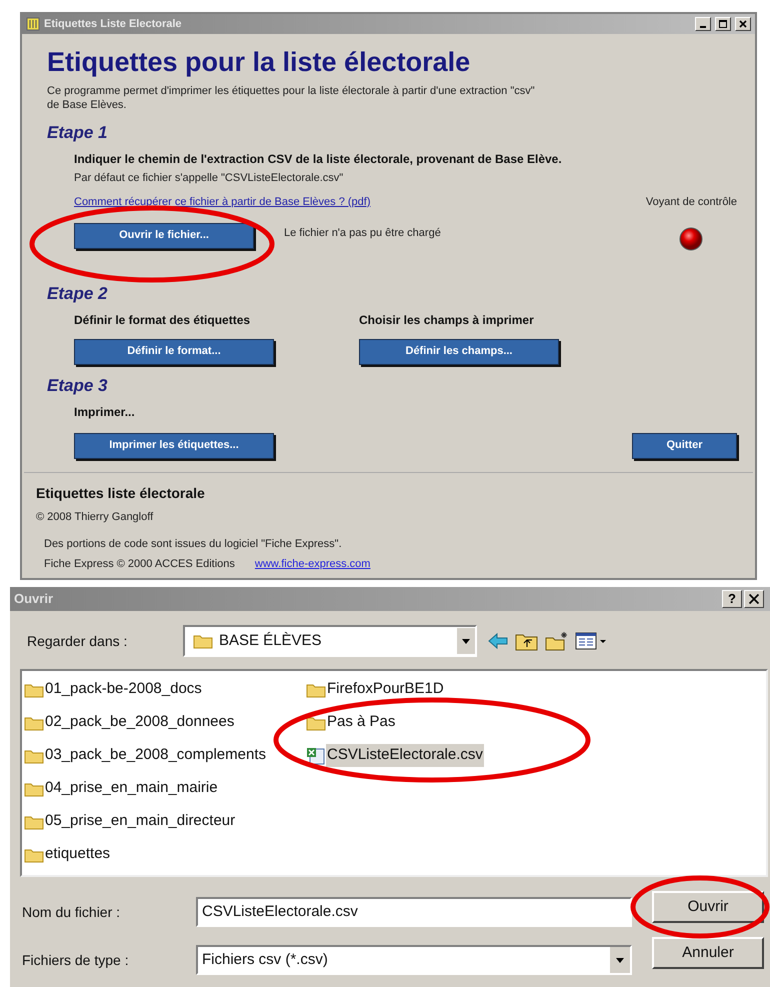 This screenshot has height=987, width=770. Describe the element at coordinates (77, 385) in the screenshot. I see `step-title: Etape 3` at that location.